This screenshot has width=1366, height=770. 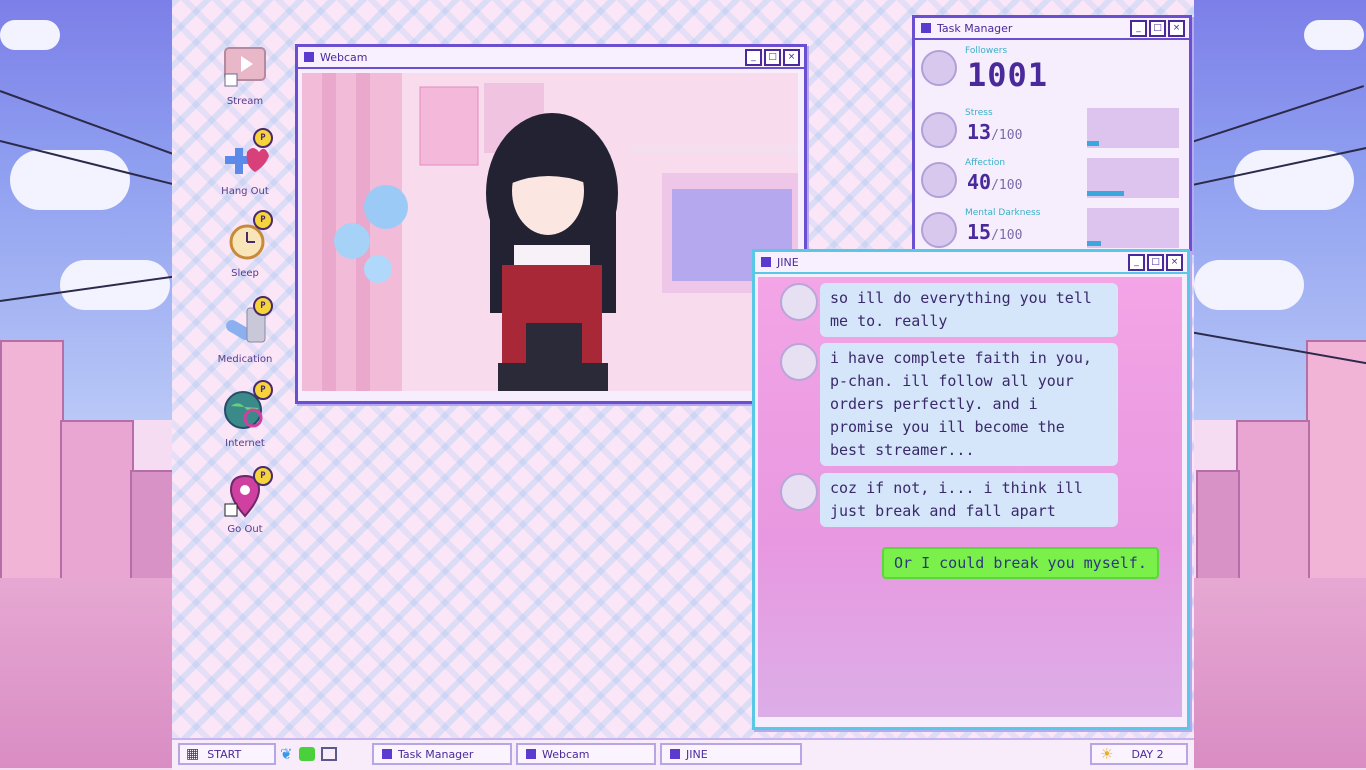 I want to click on taskbar-item-label: JINE, so click(x=697, y=754).